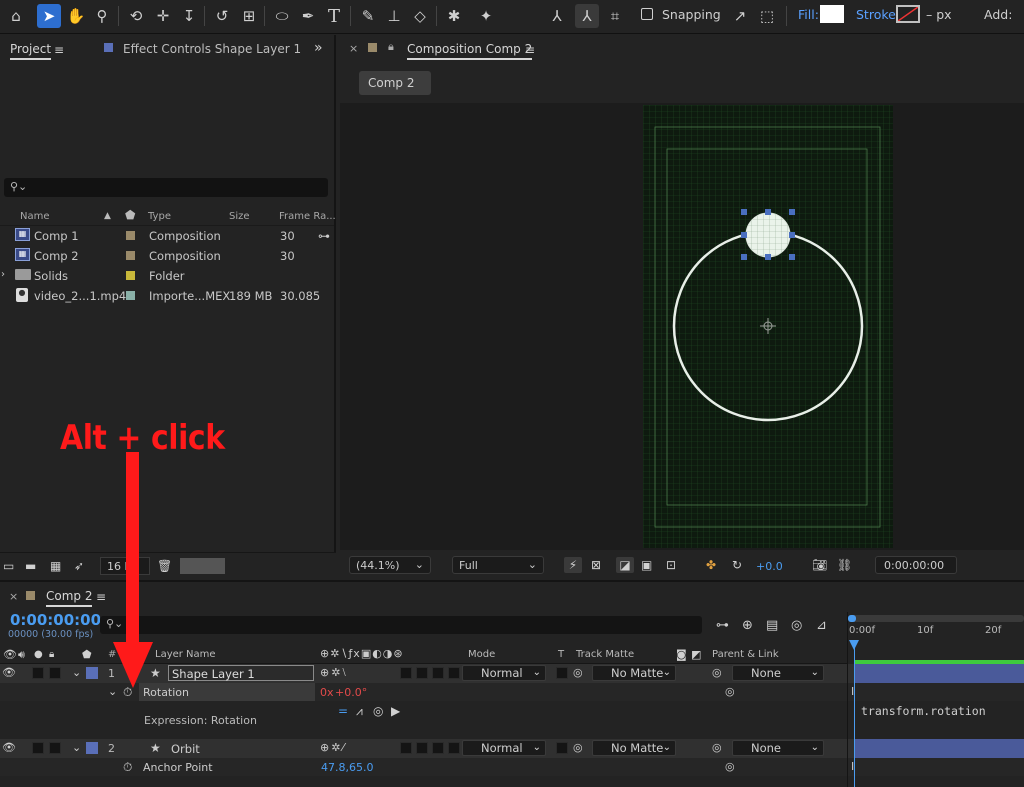 This screenshot has width=1024, height=787. I want to click on anchor-point-value: 47.8,65.0, so click(347, 767).